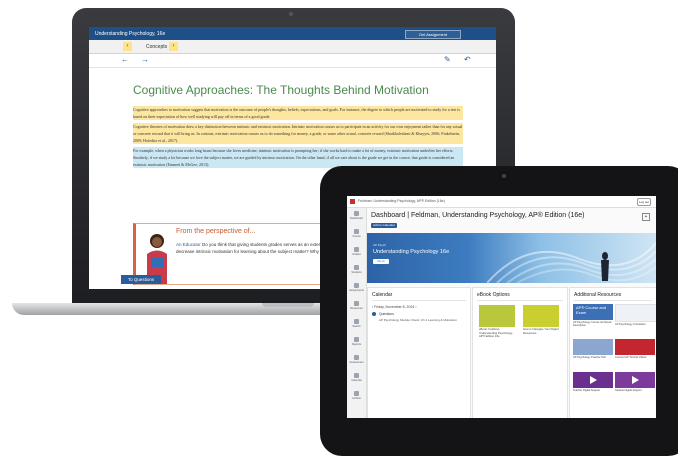  I want to click on calendar-icon, so click(356, 375).